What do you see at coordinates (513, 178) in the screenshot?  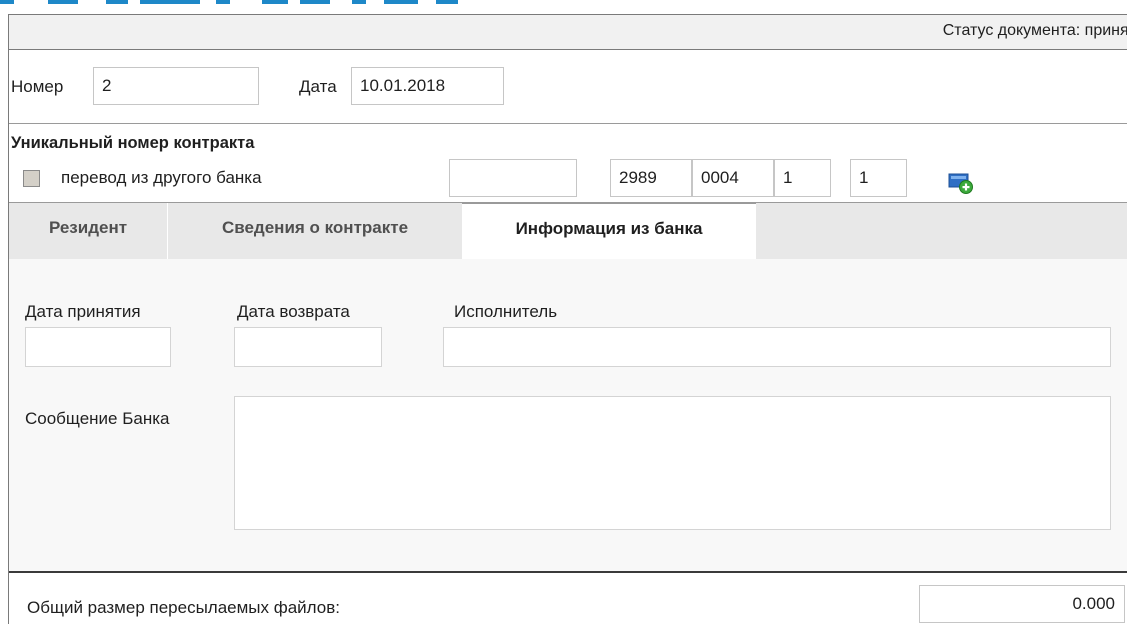 I see `contract-part-1-field` at bounding box center [513, 178].